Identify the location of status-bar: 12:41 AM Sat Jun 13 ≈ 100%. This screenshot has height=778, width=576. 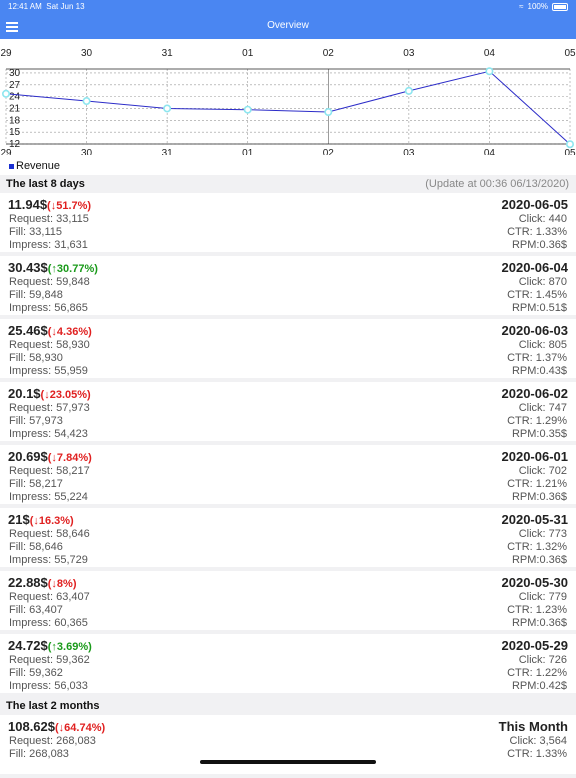
(288, 7).